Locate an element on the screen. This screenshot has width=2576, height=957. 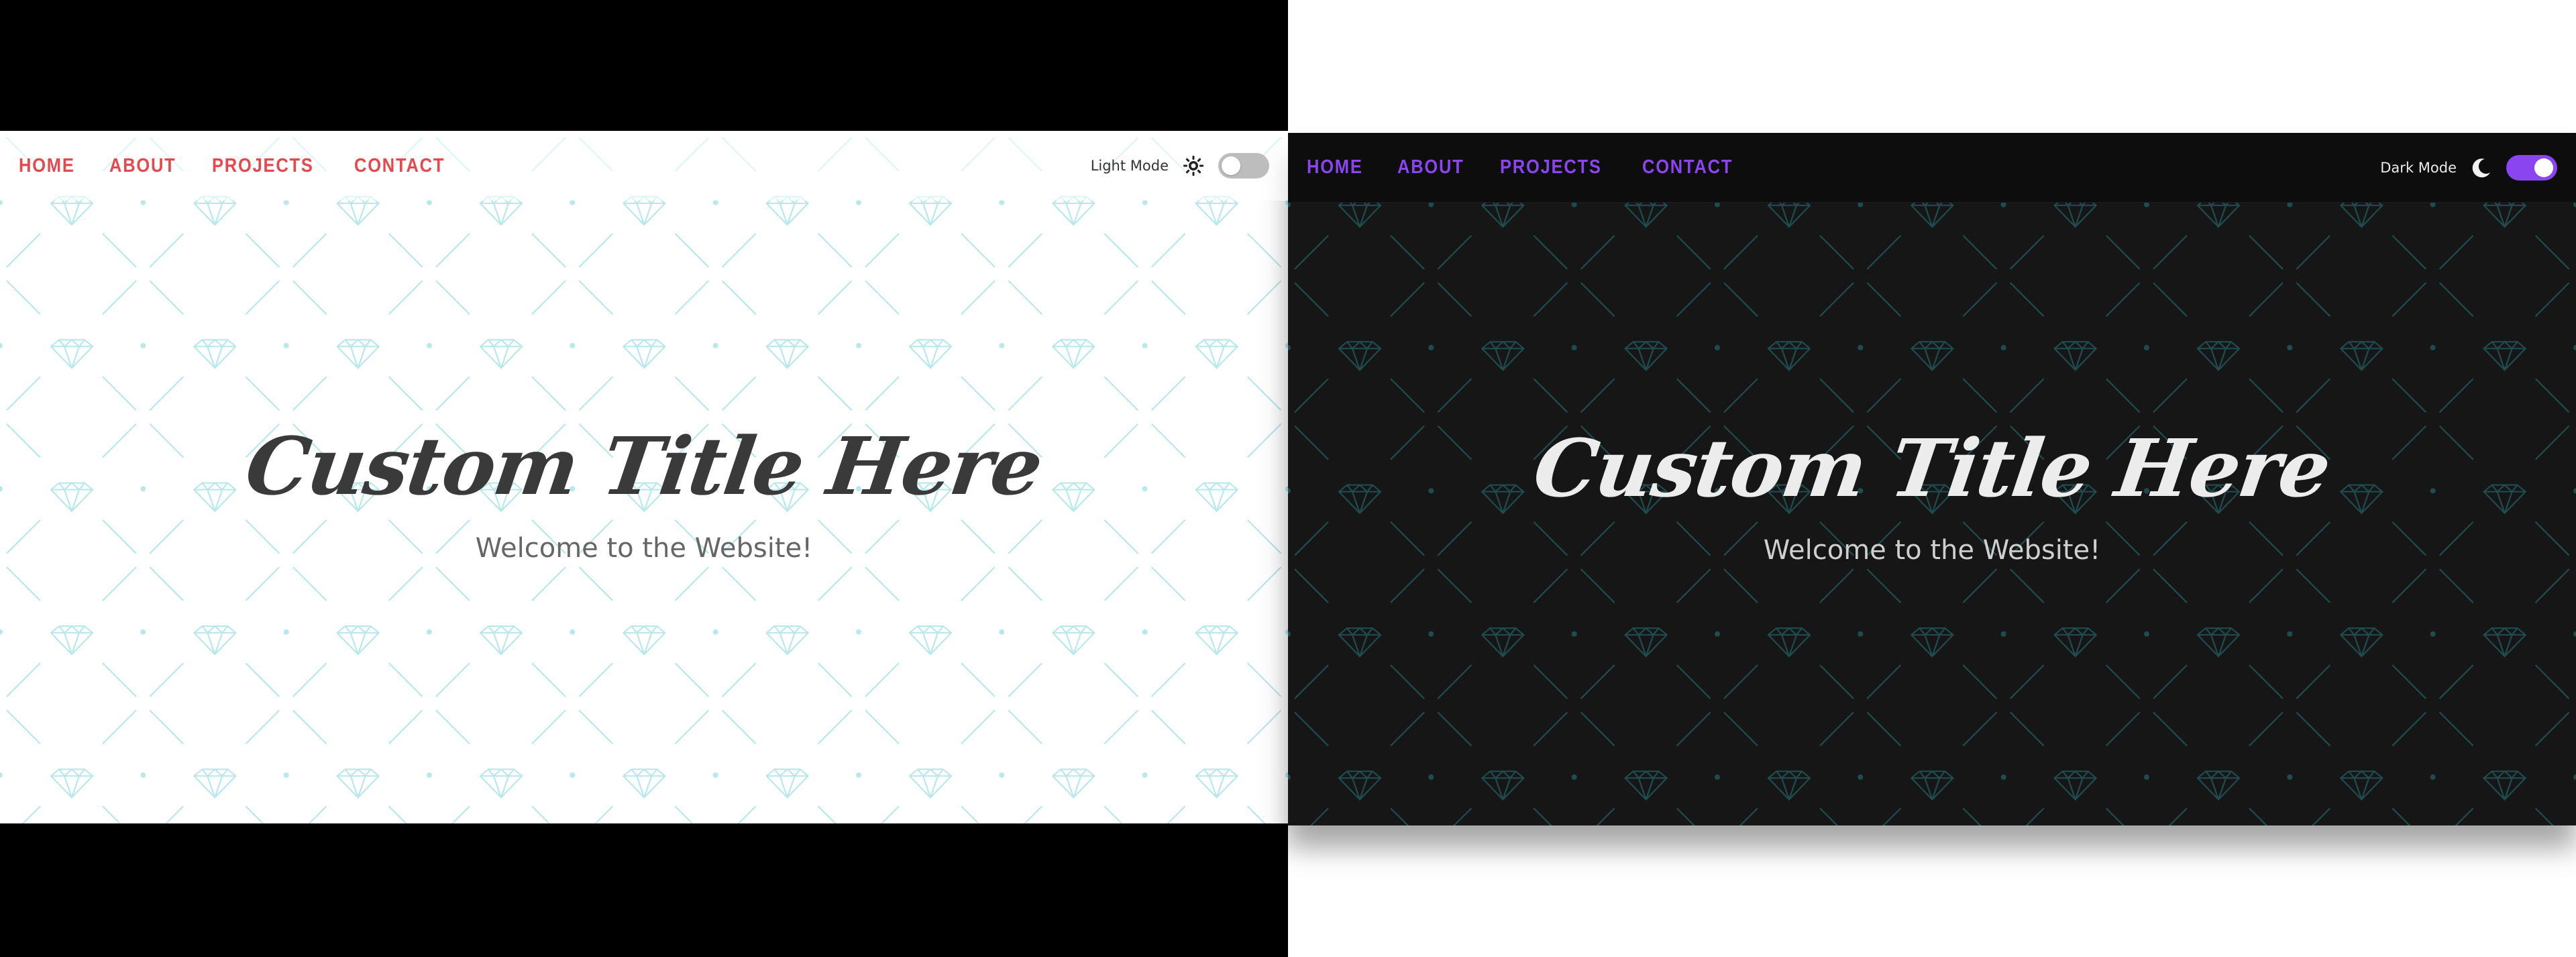
theme-label: Dark Mode is located at coordinates (2418, 167).